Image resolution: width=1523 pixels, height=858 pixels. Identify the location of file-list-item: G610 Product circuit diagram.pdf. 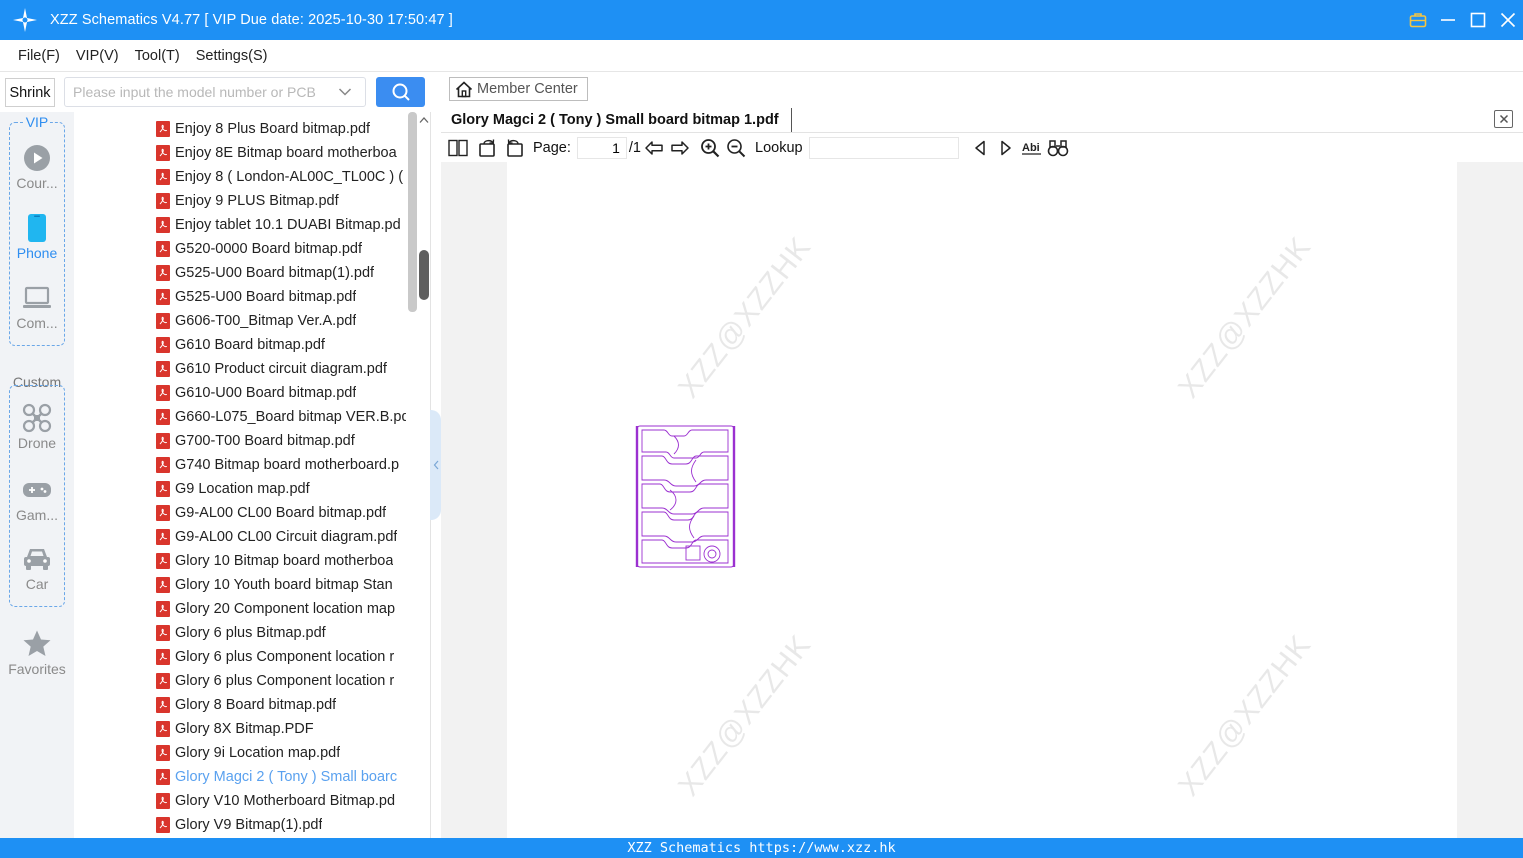
(281, 369).